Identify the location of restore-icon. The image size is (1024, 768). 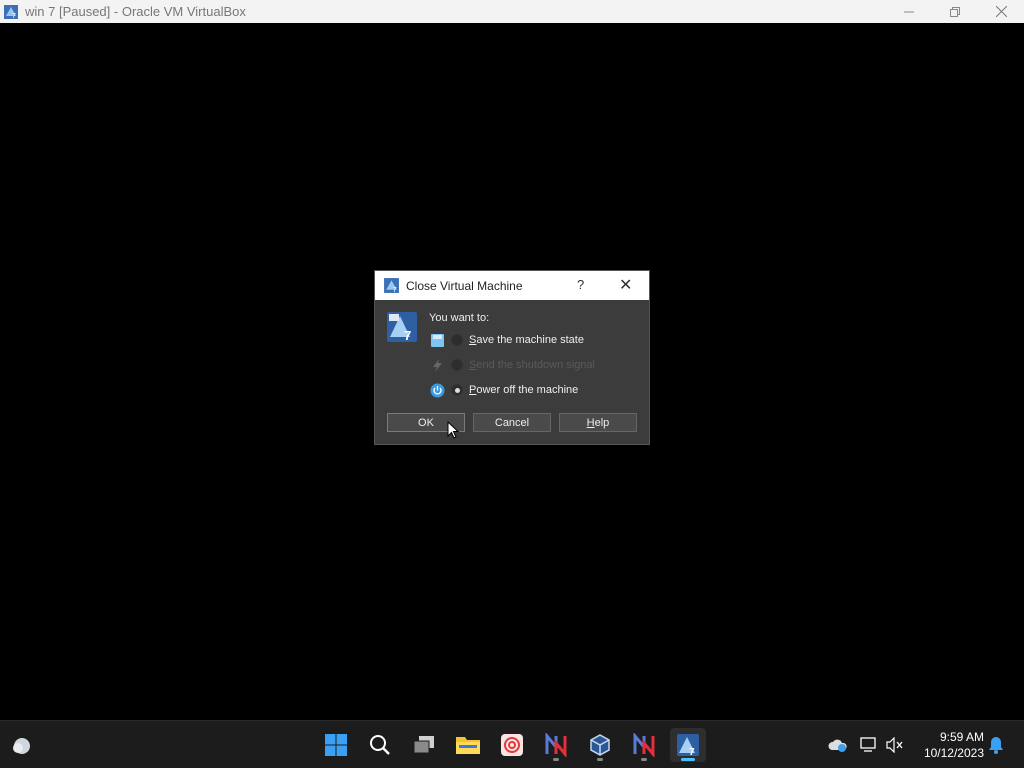
(955, 11).